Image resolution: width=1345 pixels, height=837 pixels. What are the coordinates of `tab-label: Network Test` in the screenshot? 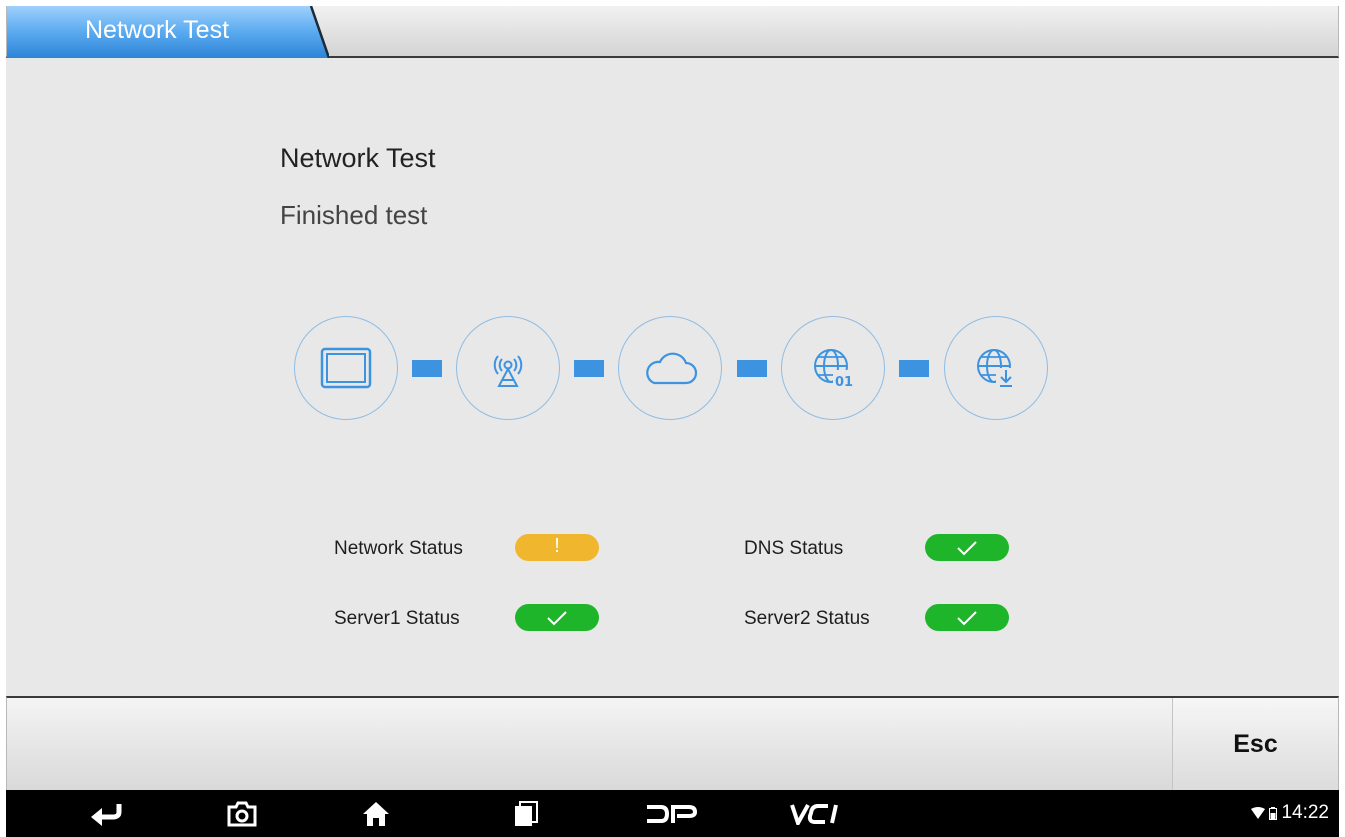 It's located at (157, 30).